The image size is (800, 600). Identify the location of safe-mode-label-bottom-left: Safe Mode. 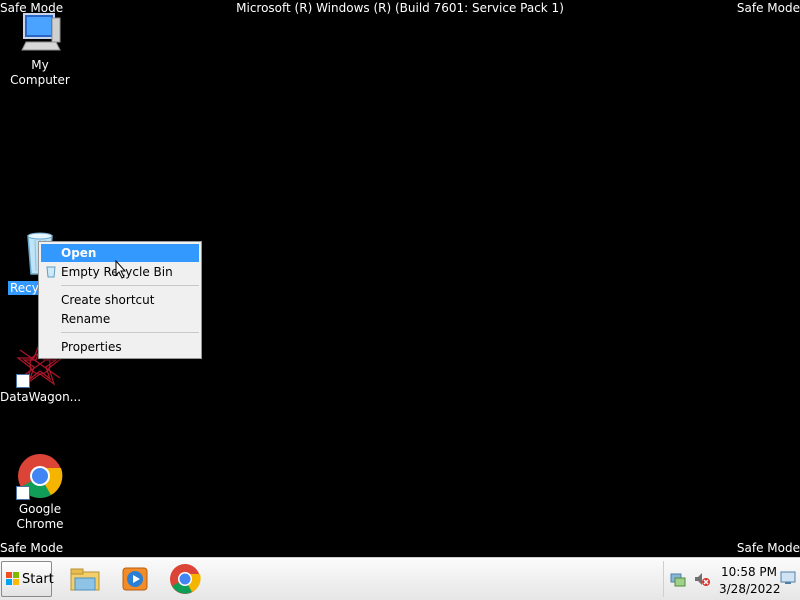
(32, 548).